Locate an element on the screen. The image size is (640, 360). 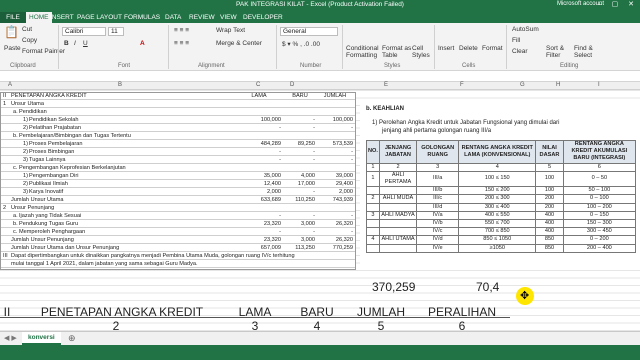
cut-button: Cut is located at coordinates (27, 29).